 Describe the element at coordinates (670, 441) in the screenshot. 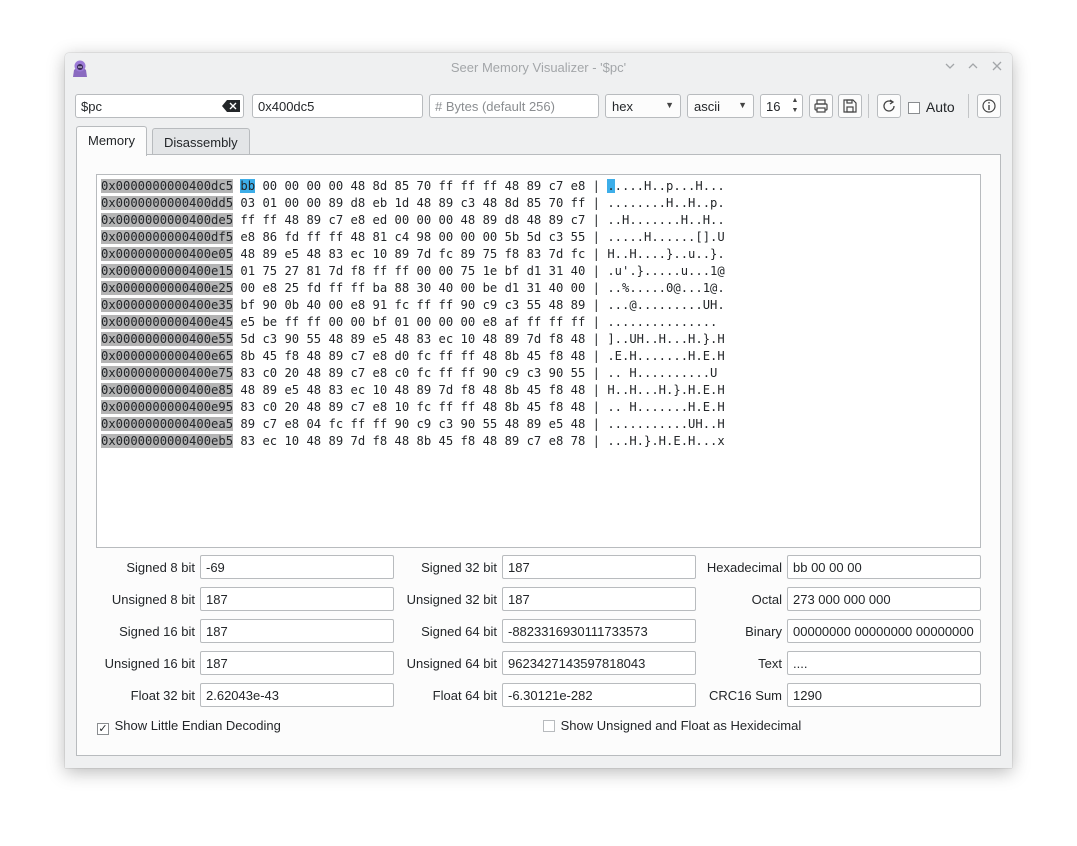

I see `ascii-text: ..H.}.H.E.H...x` at that location.